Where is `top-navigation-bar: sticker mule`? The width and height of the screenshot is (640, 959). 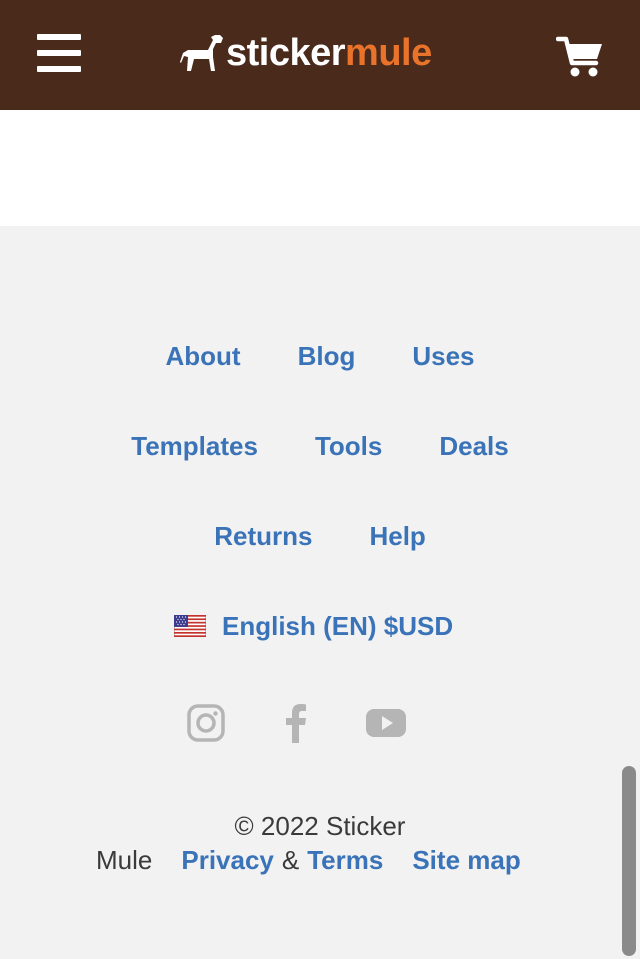
top-navigation-bar: sticker mule is located at coordinates (320, 55).